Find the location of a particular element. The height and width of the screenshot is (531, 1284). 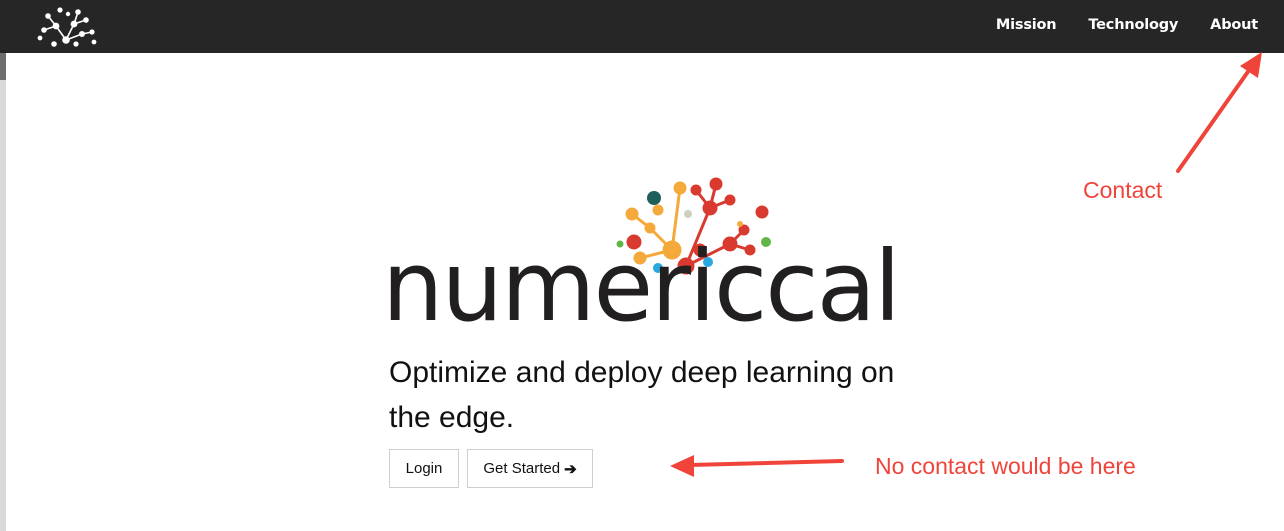

tree-network-logo-icon is located at coordinates (66, 26).